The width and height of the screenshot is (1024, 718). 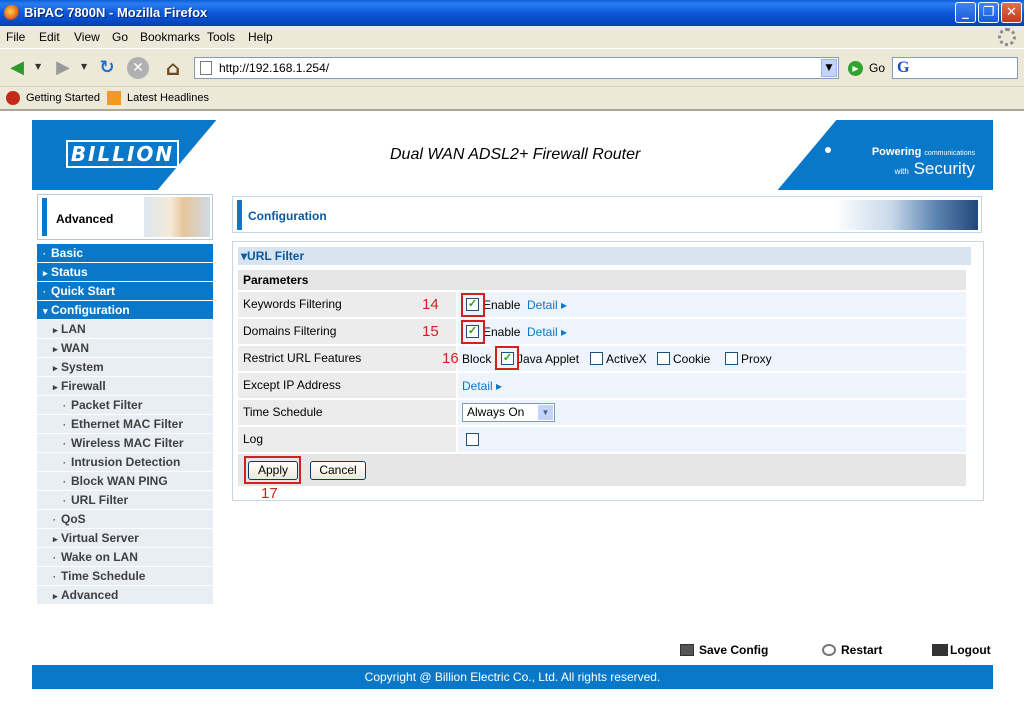 I want to click on log-checkbox, so click(x=472, y=439).